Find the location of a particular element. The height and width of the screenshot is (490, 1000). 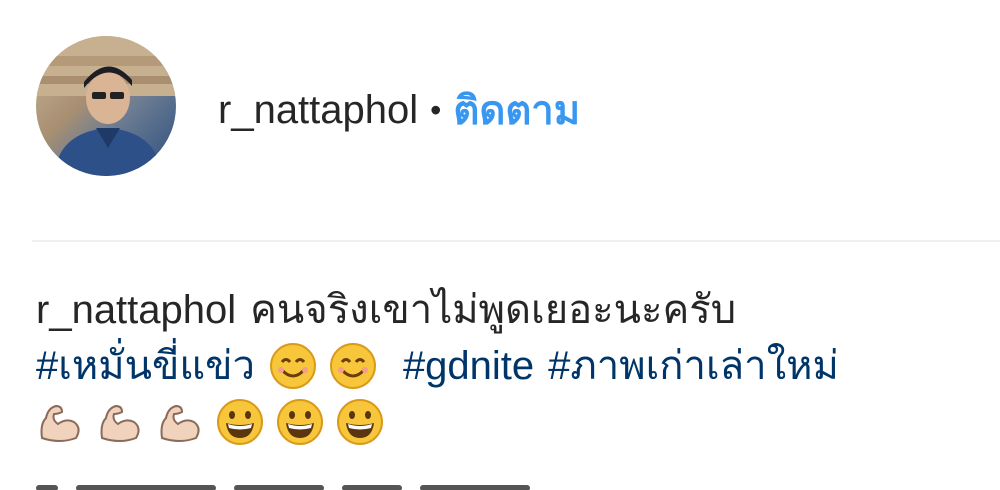

caption-line-1: r_nattaphol คนจริงเขาไม่พูดเยอะนะครับ is located at coordinates (516, 310).